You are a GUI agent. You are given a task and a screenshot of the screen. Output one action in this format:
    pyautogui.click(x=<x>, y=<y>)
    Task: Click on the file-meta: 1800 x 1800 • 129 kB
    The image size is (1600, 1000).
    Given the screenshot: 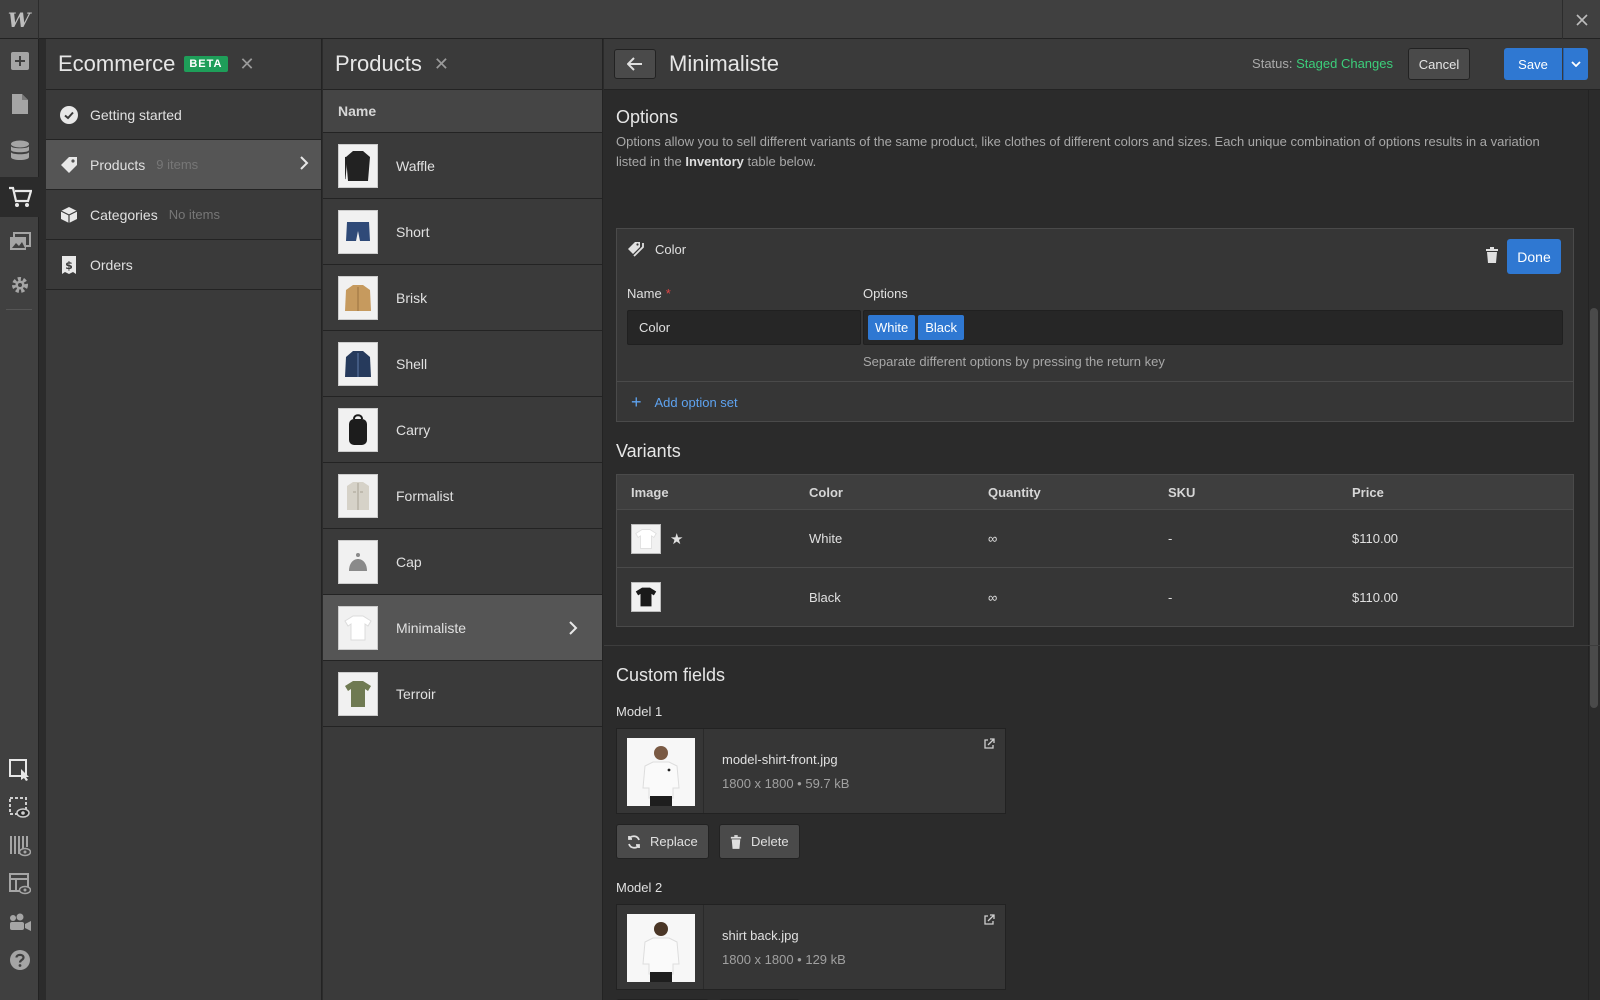 What is the action you would take?
    pyautogui.click(x=784, y=959)
    